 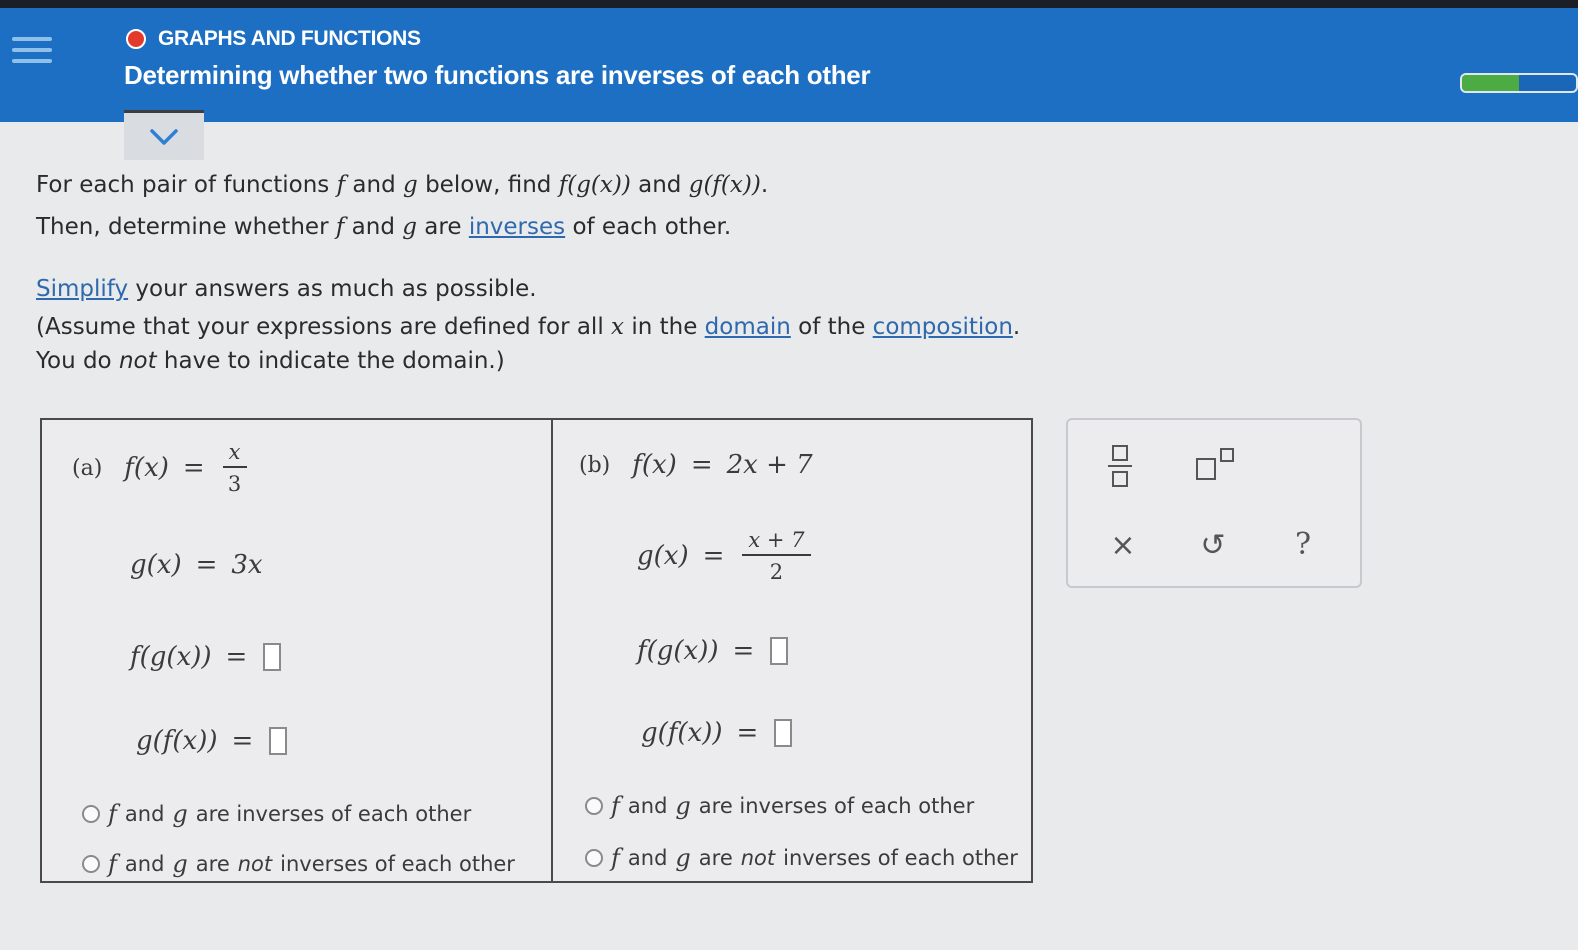 What do you see at coordinates (769, 465) in the screenshot?
I see `f-rhs: 2x + 7` at bounding box center [769, 465].